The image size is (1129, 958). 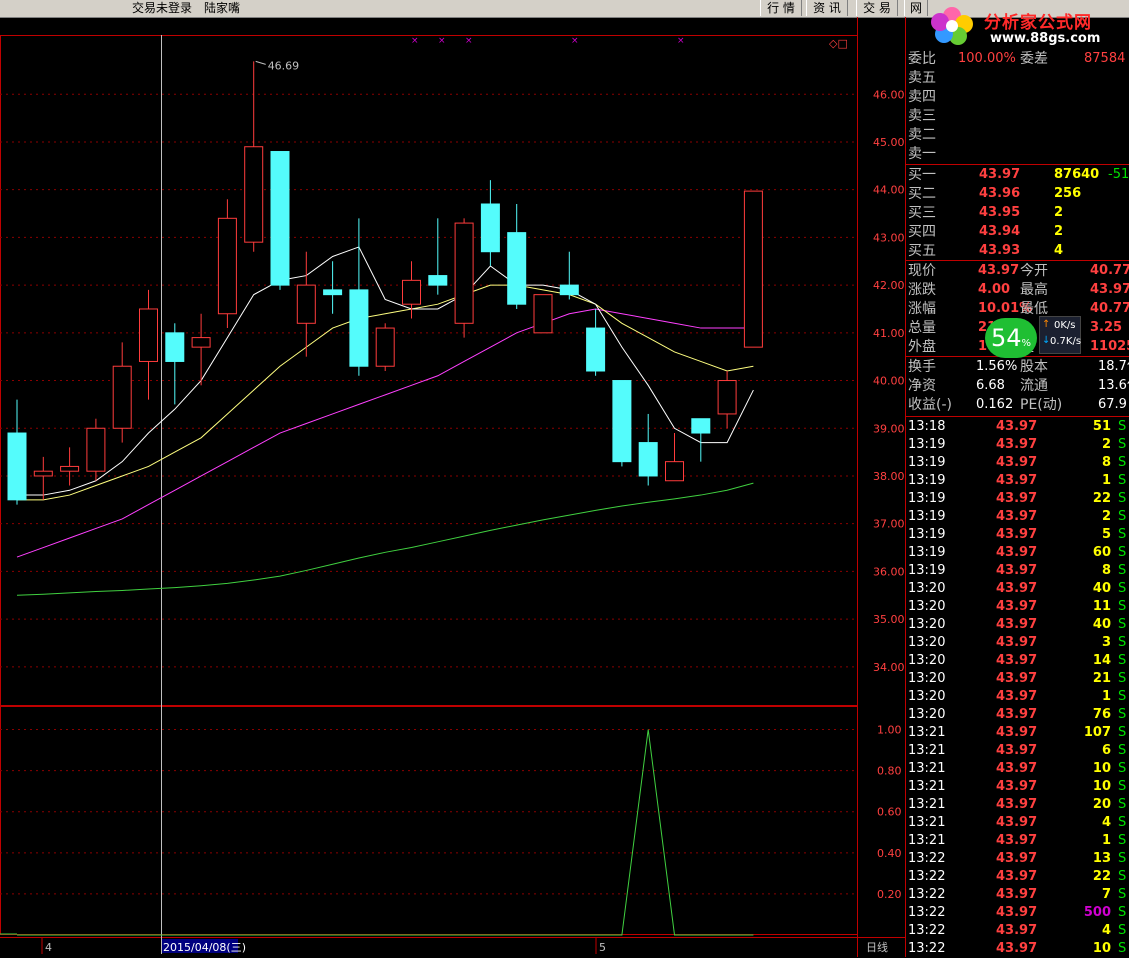 What do you see at coordinates (1017, 260) in the screenshot?
I see `divider` at bounding box center [1017, 260].